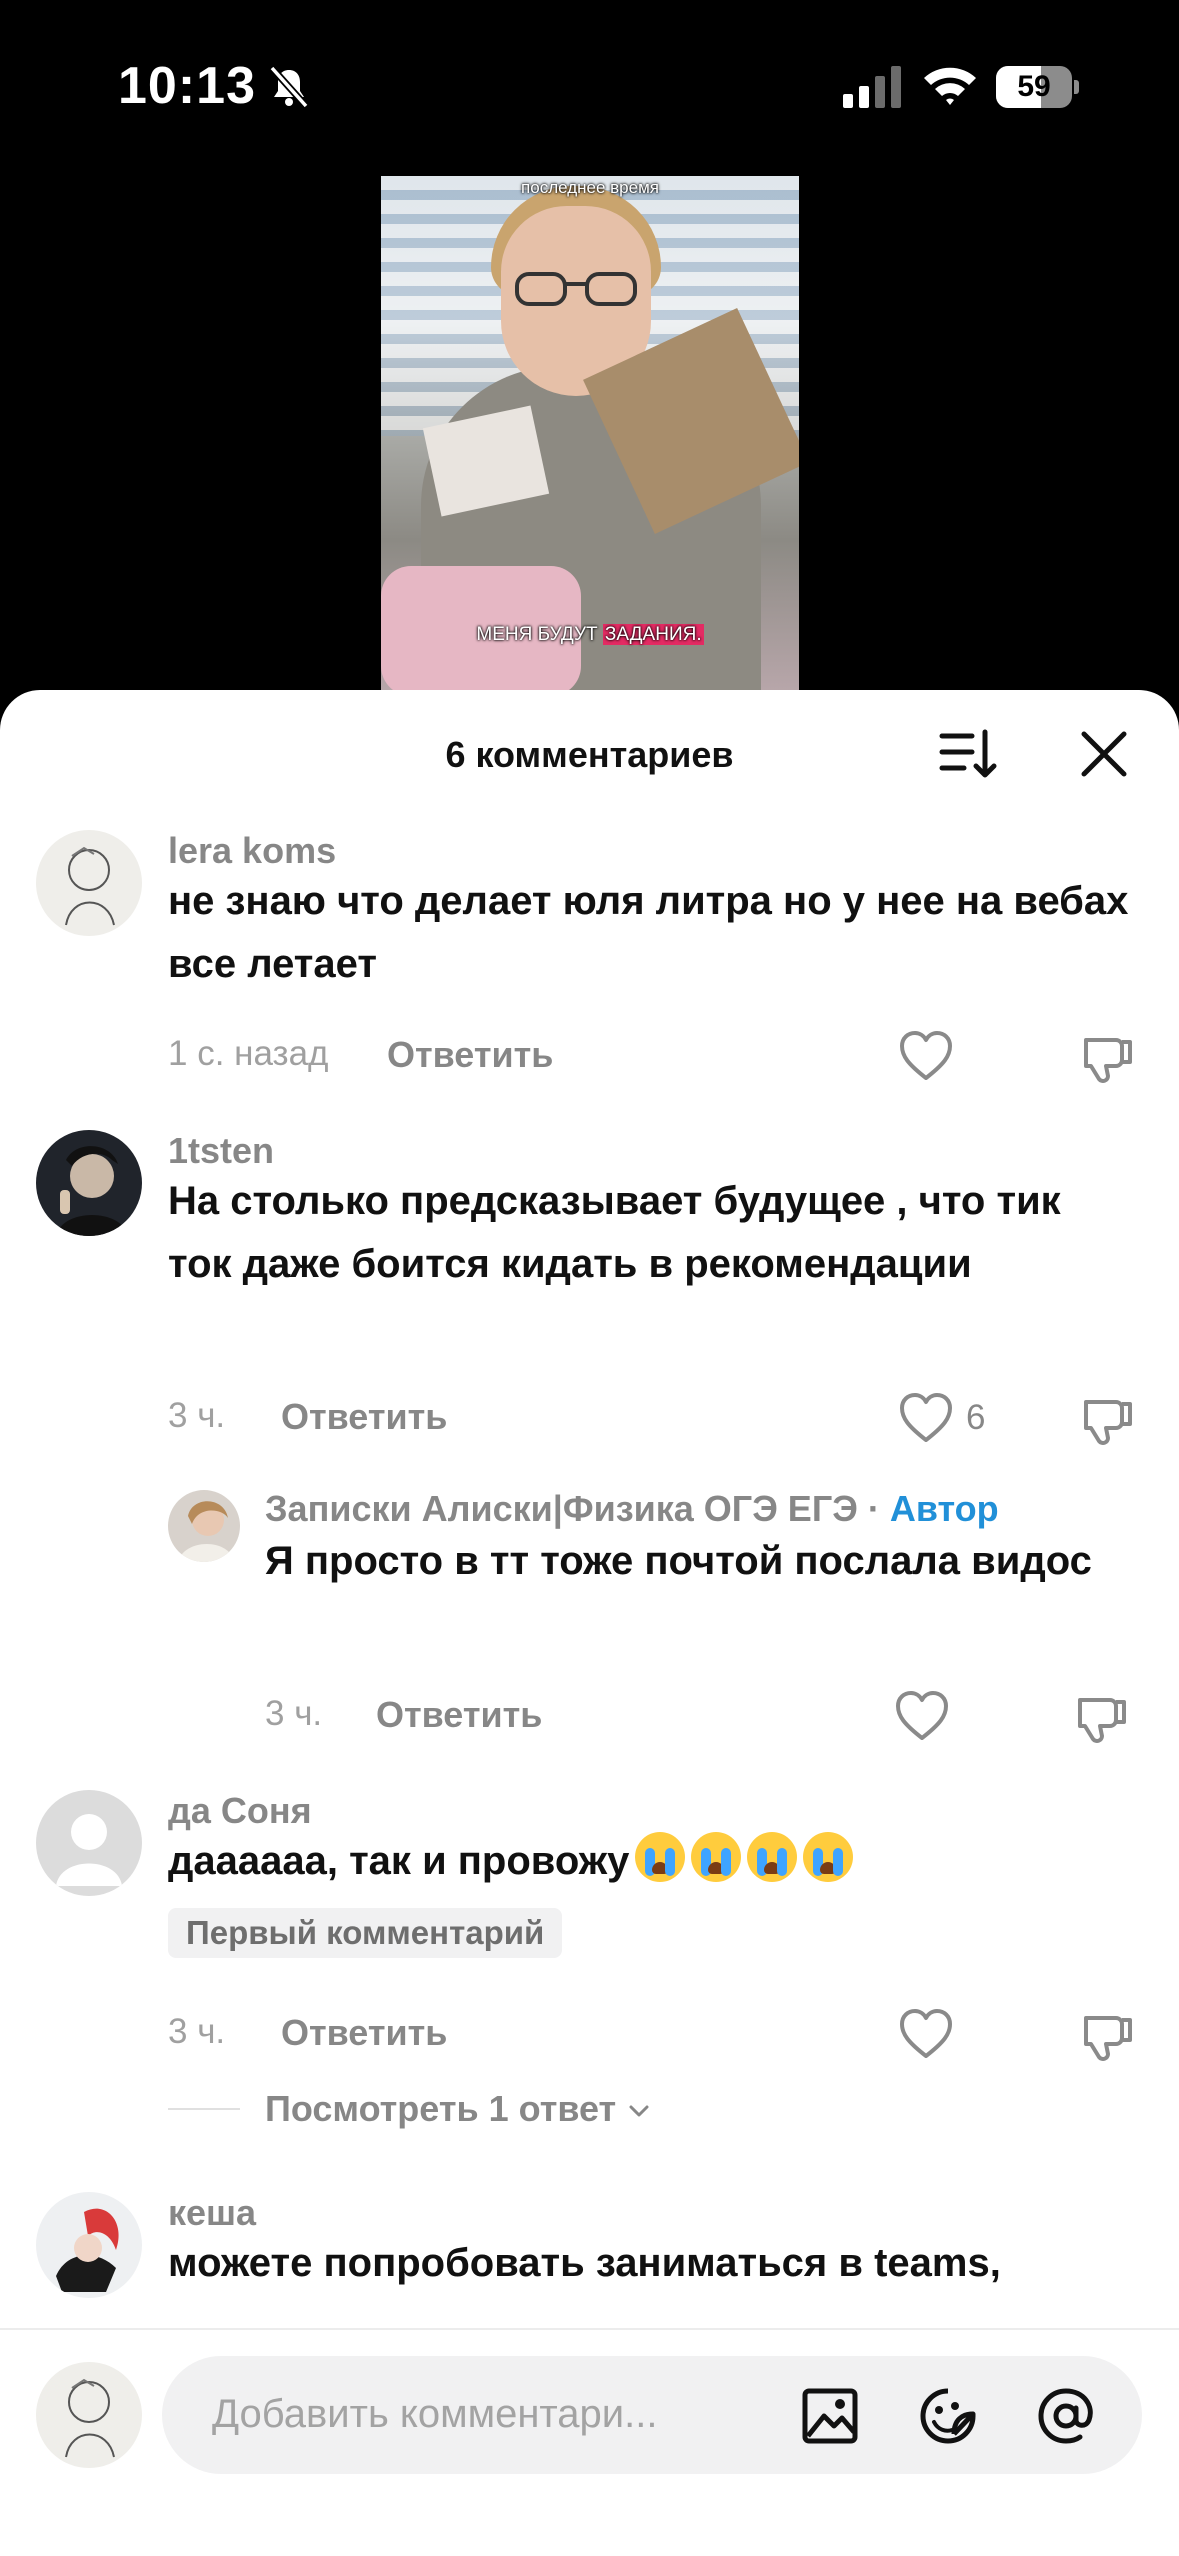 Image resolution: width=1179 pixels, height=2556 pixels. I want to click on video-caption-bottom: МЕНЯ БУДУТ ЗАДАНИЯ., so click(590, 634).